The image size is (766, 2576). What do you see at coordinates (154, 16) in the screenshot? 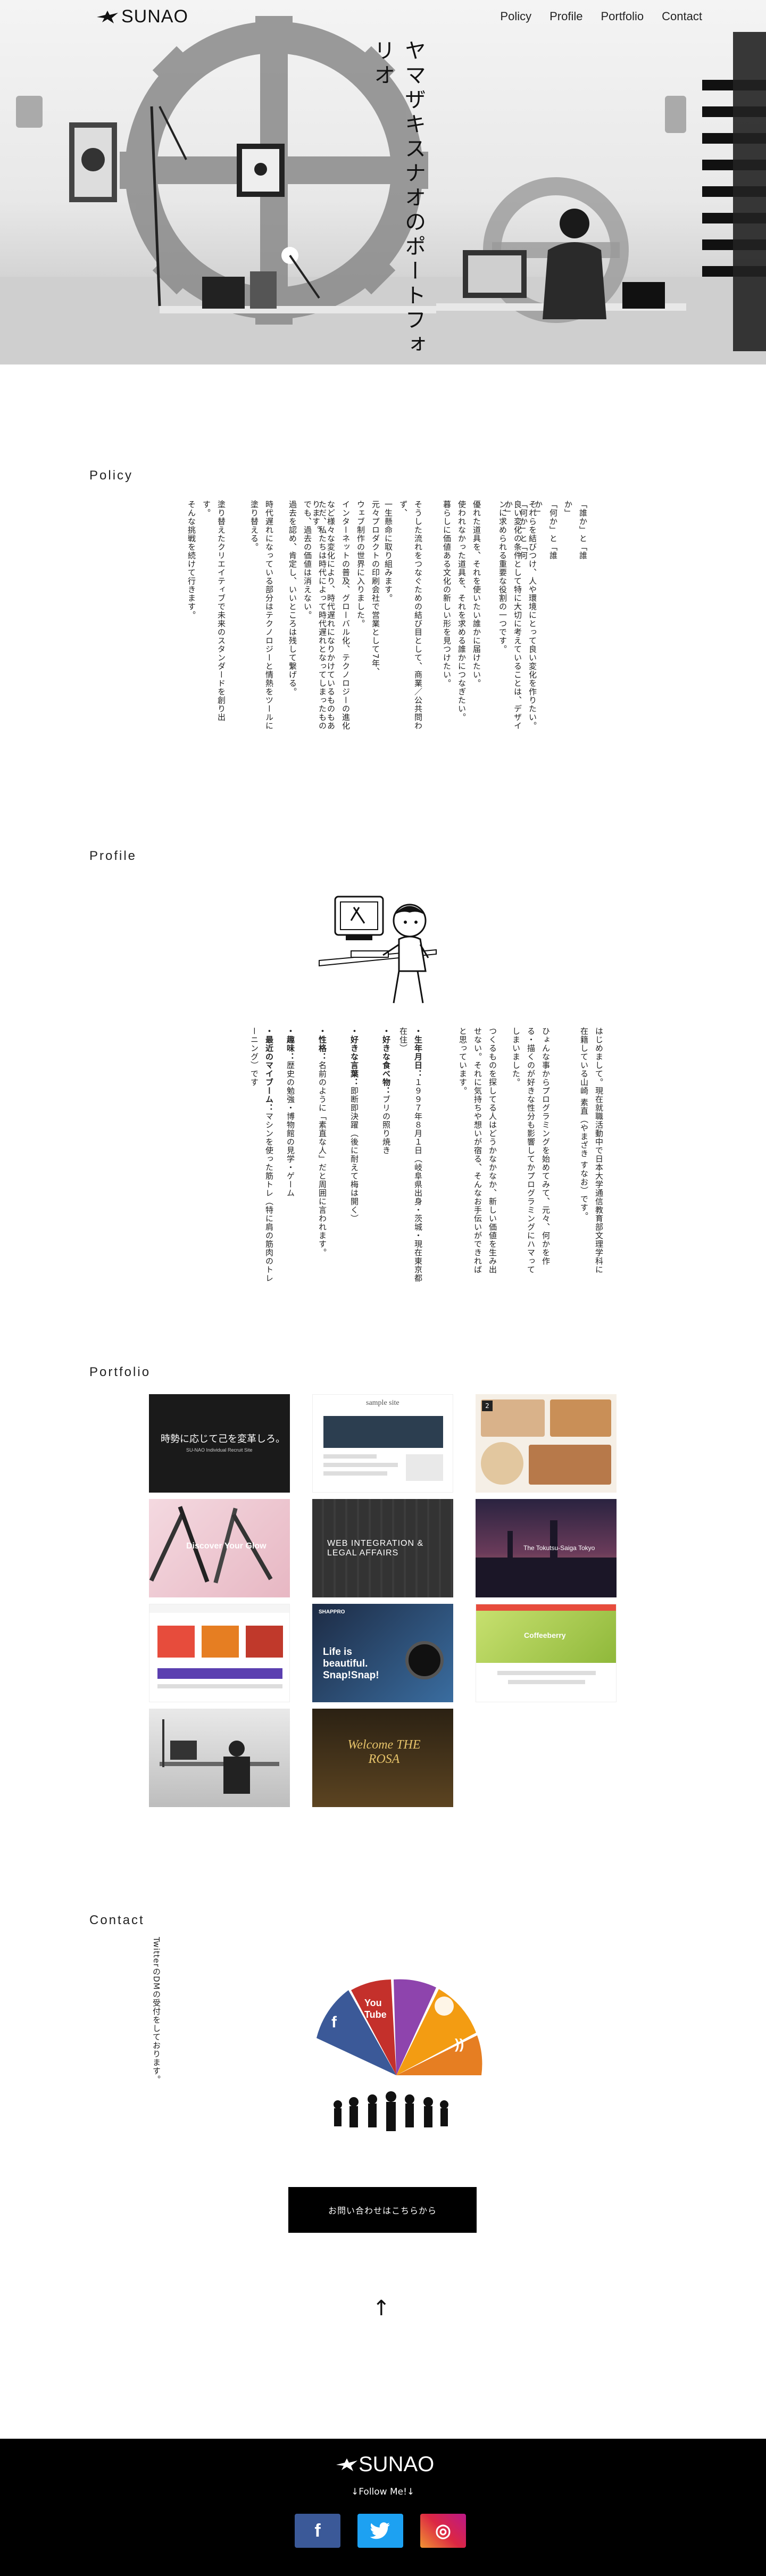
I see `logo-text: SUNAO` at bounding box center [154, 16].